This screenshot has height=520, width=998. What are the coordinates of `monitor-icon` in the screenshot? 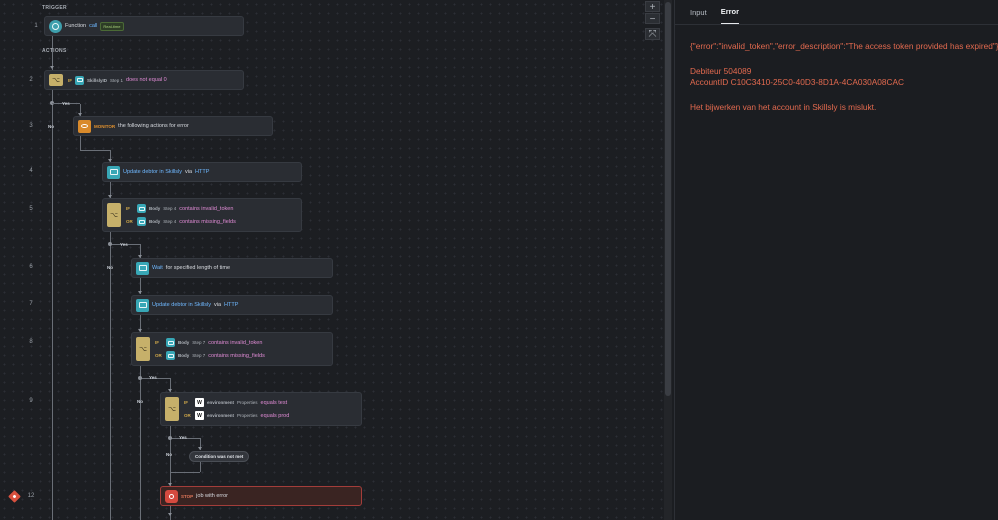 It's located at (84, 126).